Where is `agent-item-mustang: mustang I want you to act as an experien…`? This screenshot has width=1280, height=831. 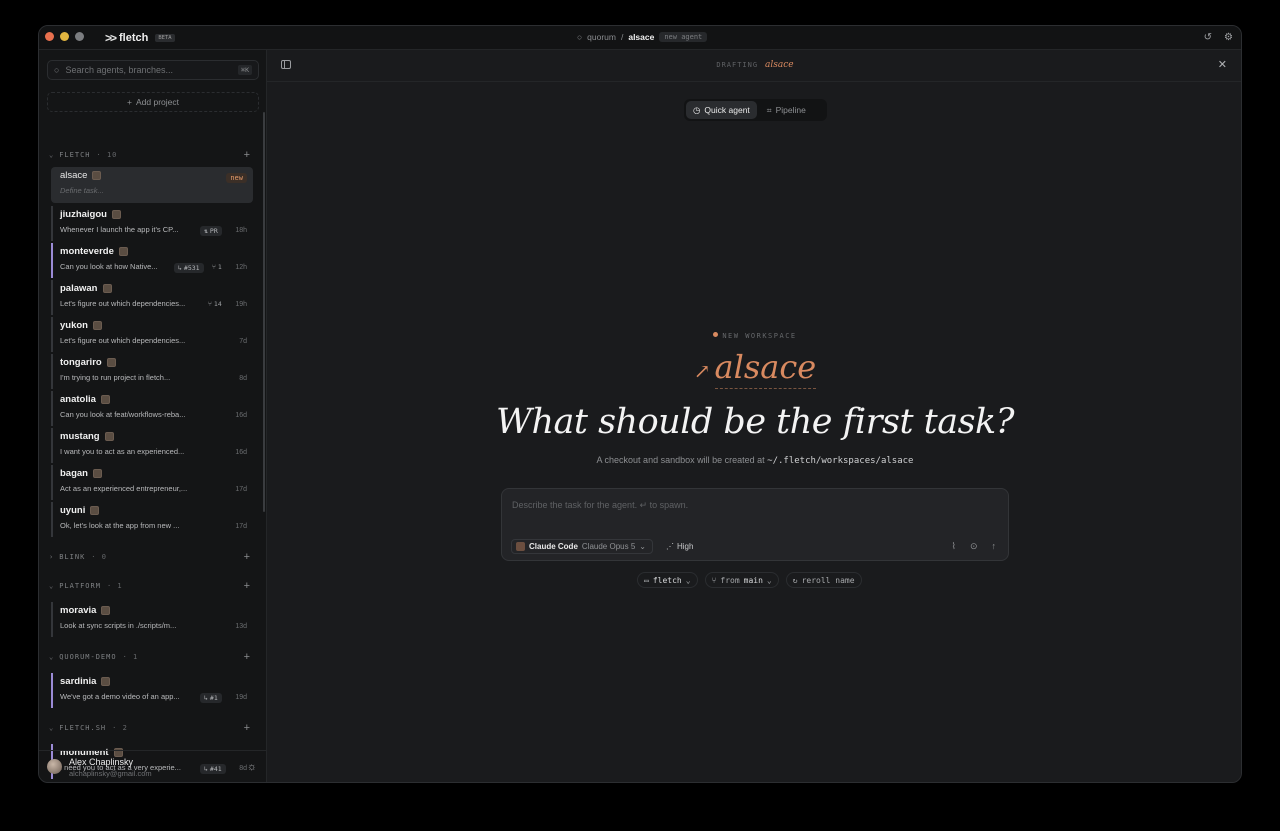
agent-item-mustang: mustang I want you to act as an experien… is located at coordinates (152, 445).